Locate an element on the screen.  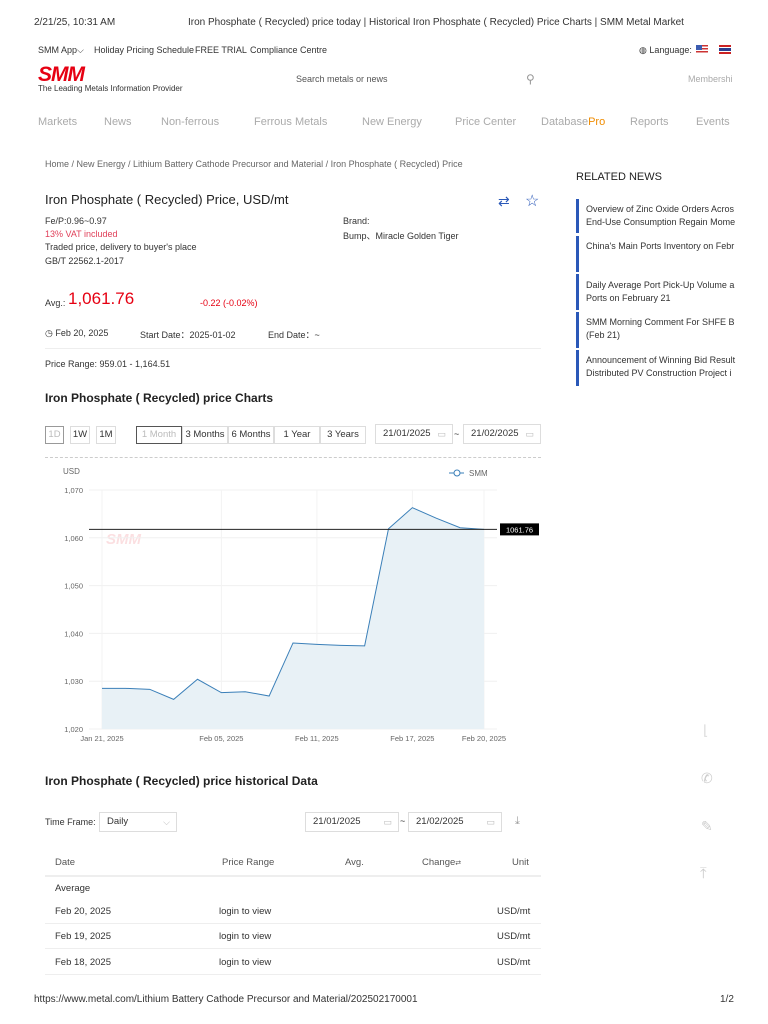
nav-reports: Reports is located at coordinates (649, 122).